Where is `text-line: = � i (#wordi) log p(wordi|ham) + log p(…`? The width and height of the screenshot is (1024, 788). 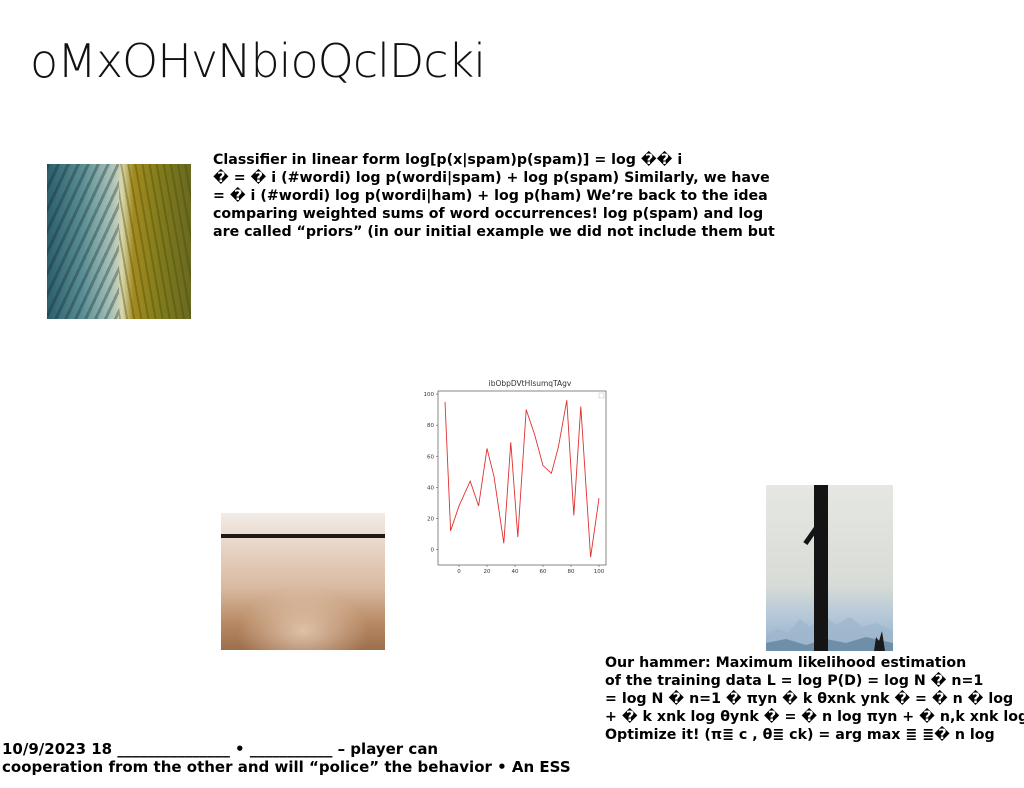 text-line: = � i (#wordi) log p(wordi|ham) + log p(… is located at coordinates (490, 196).